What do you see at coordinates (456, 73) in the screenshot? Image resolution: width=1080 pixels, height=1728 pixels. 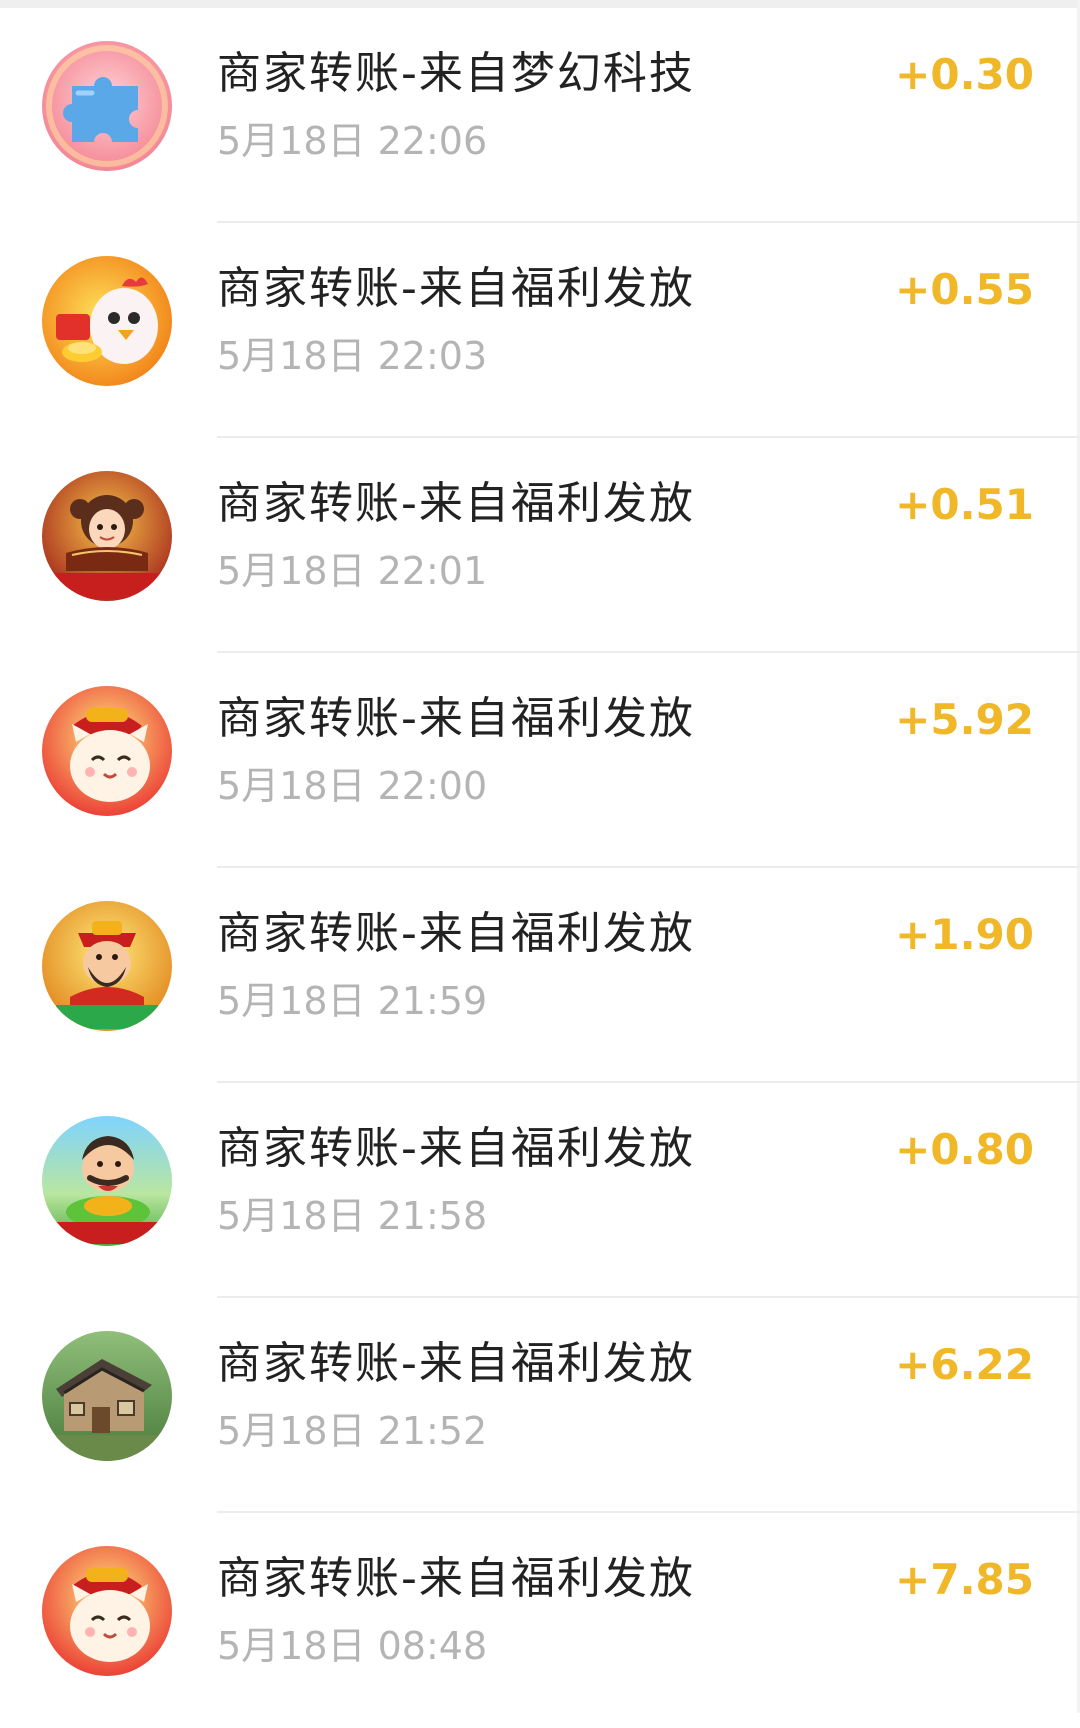 I see `transaction-title: 商家转账-来自梦幻科技` at bounding box center [456, 73].